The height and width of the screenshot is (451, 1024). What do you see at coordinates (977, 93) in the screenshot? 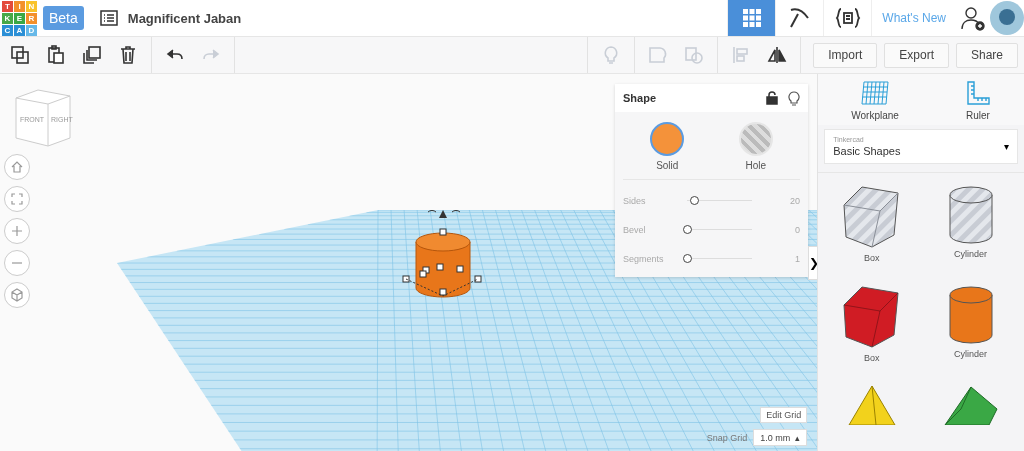
I see `ruler-icon` at bounding box center [977, 93].